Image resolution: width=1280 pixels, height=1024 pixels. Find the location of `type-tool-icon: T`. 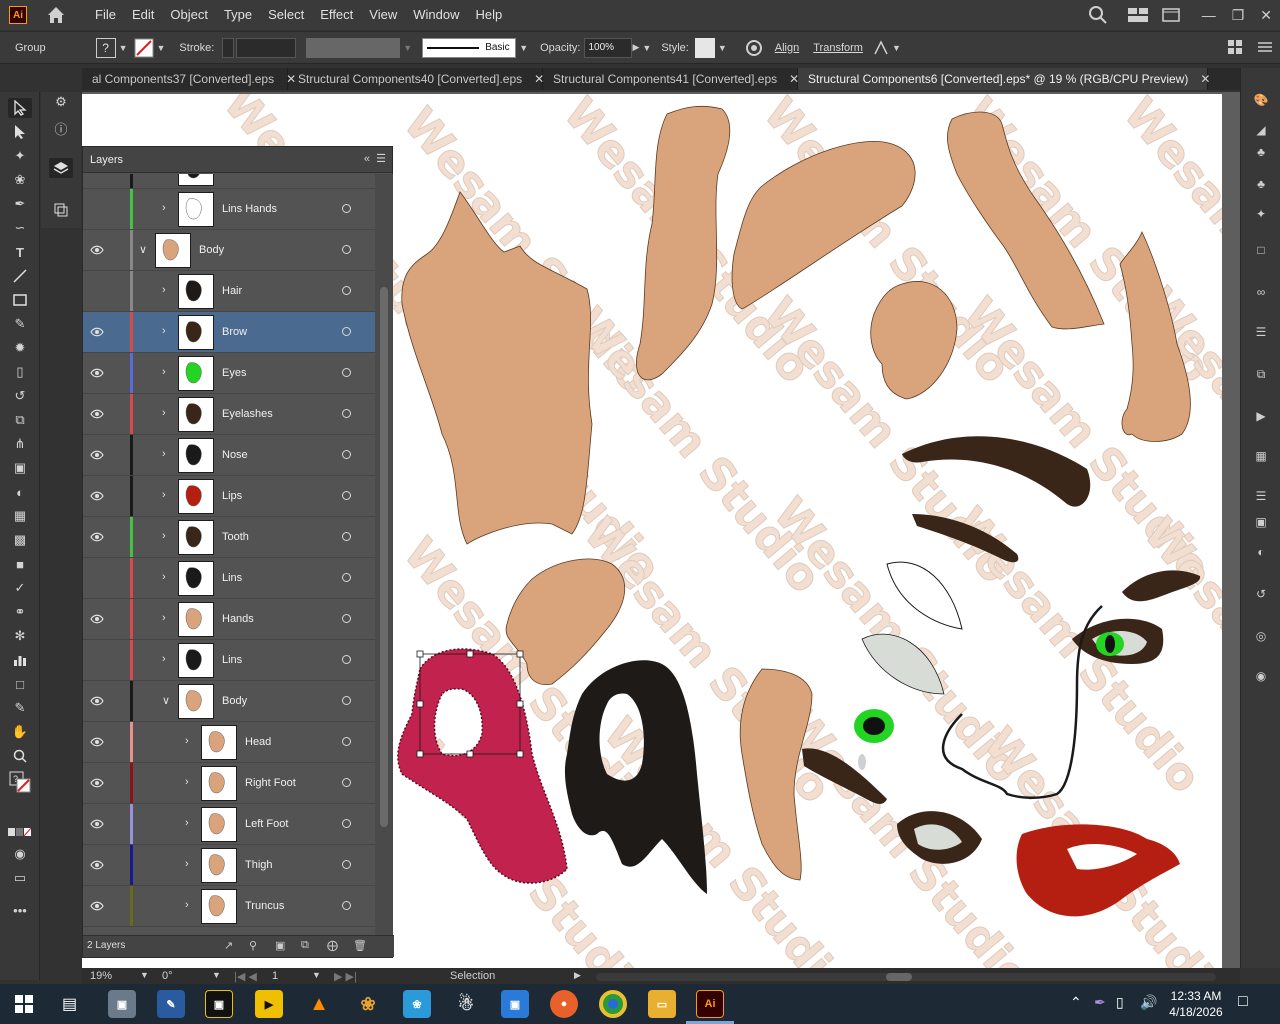

type-tool-icon: T is located at coordinates (20, 252).